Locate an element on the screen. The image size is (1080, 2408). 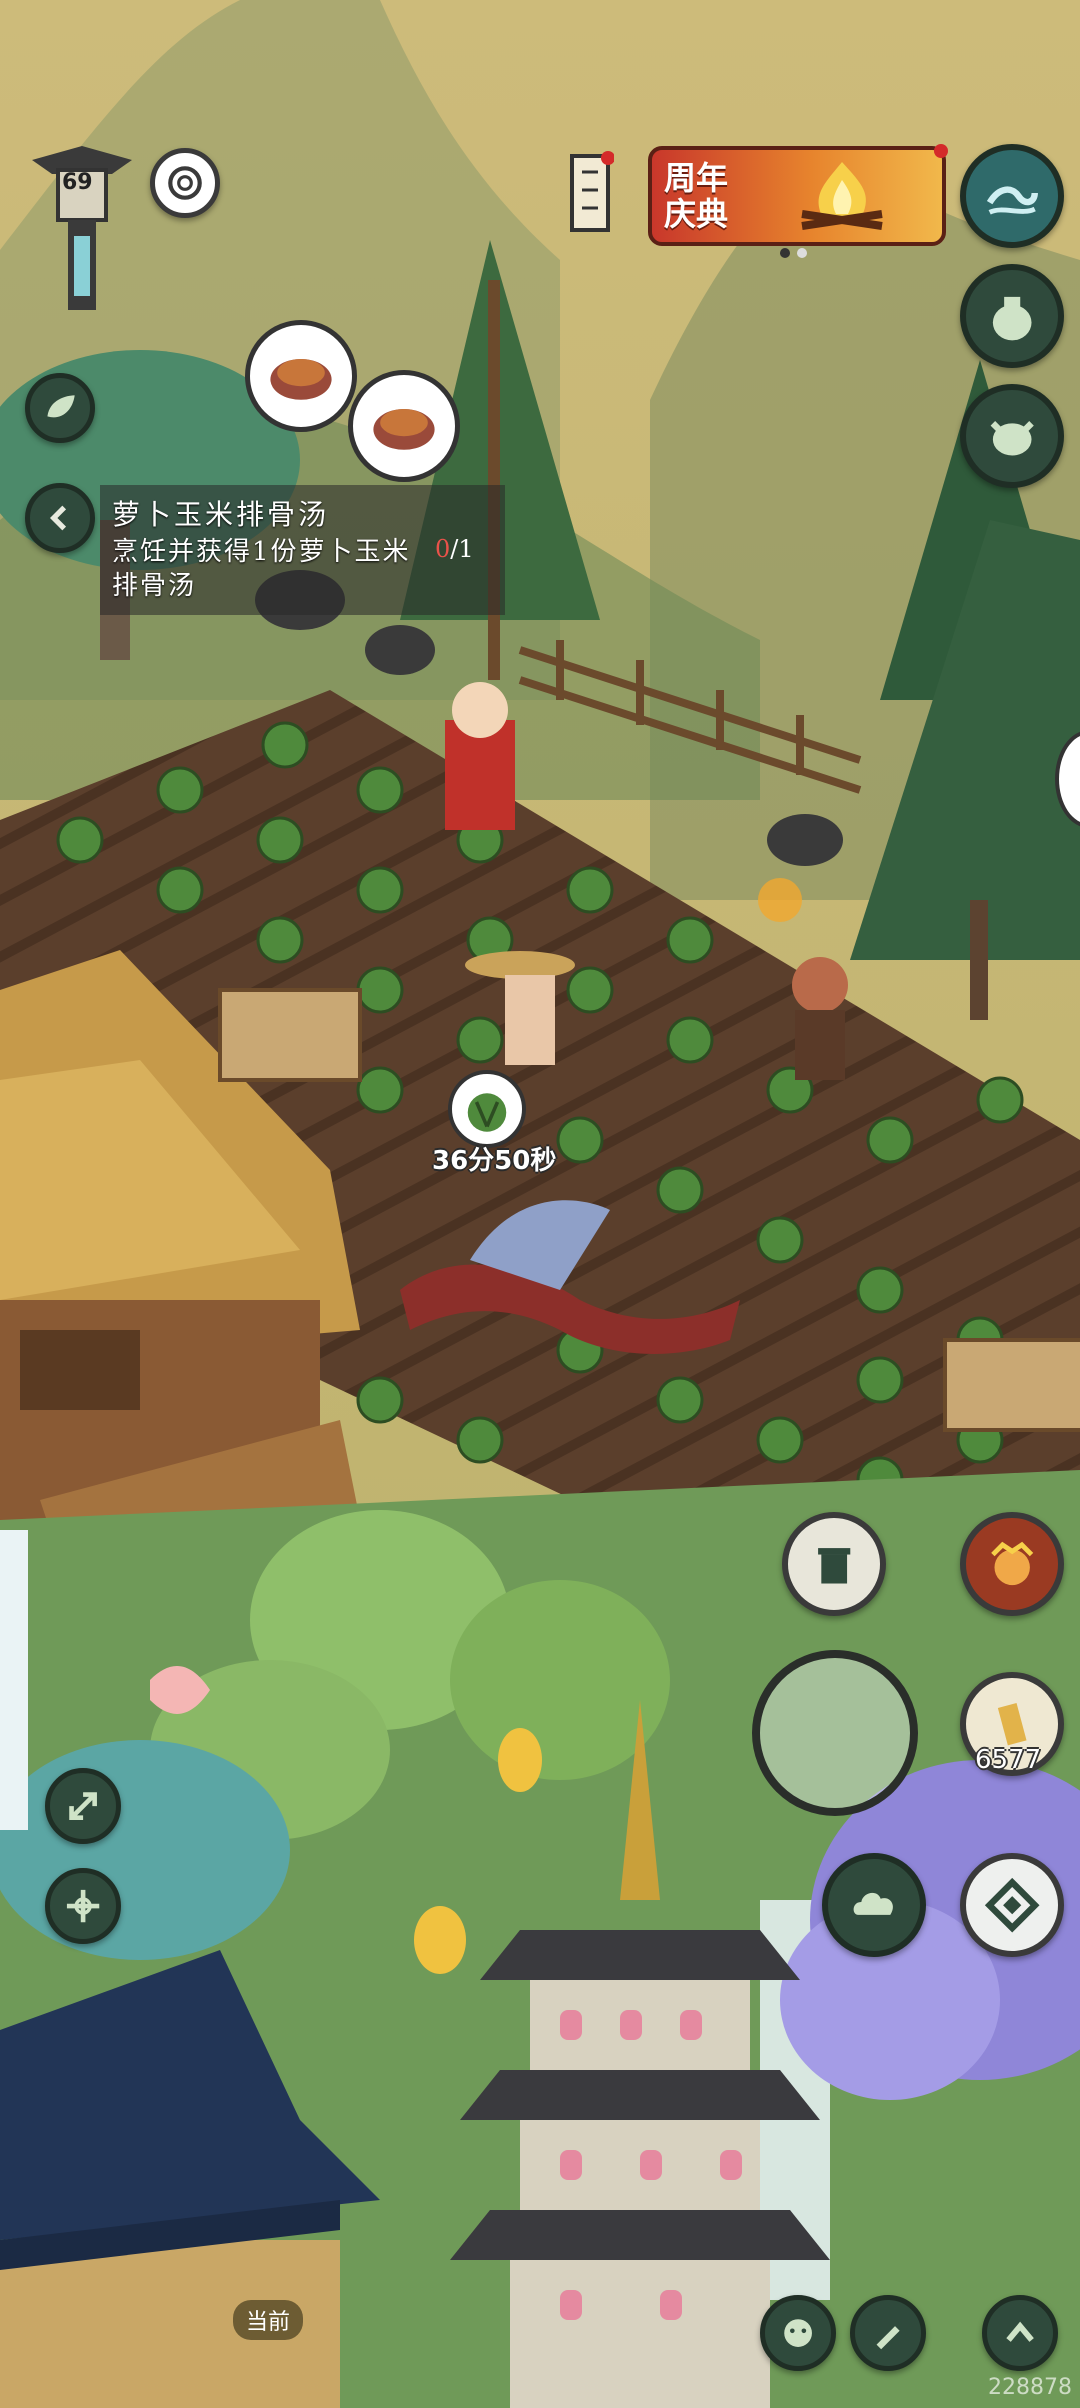
watermark: 228878 is located at coordinates (1030, 2387).